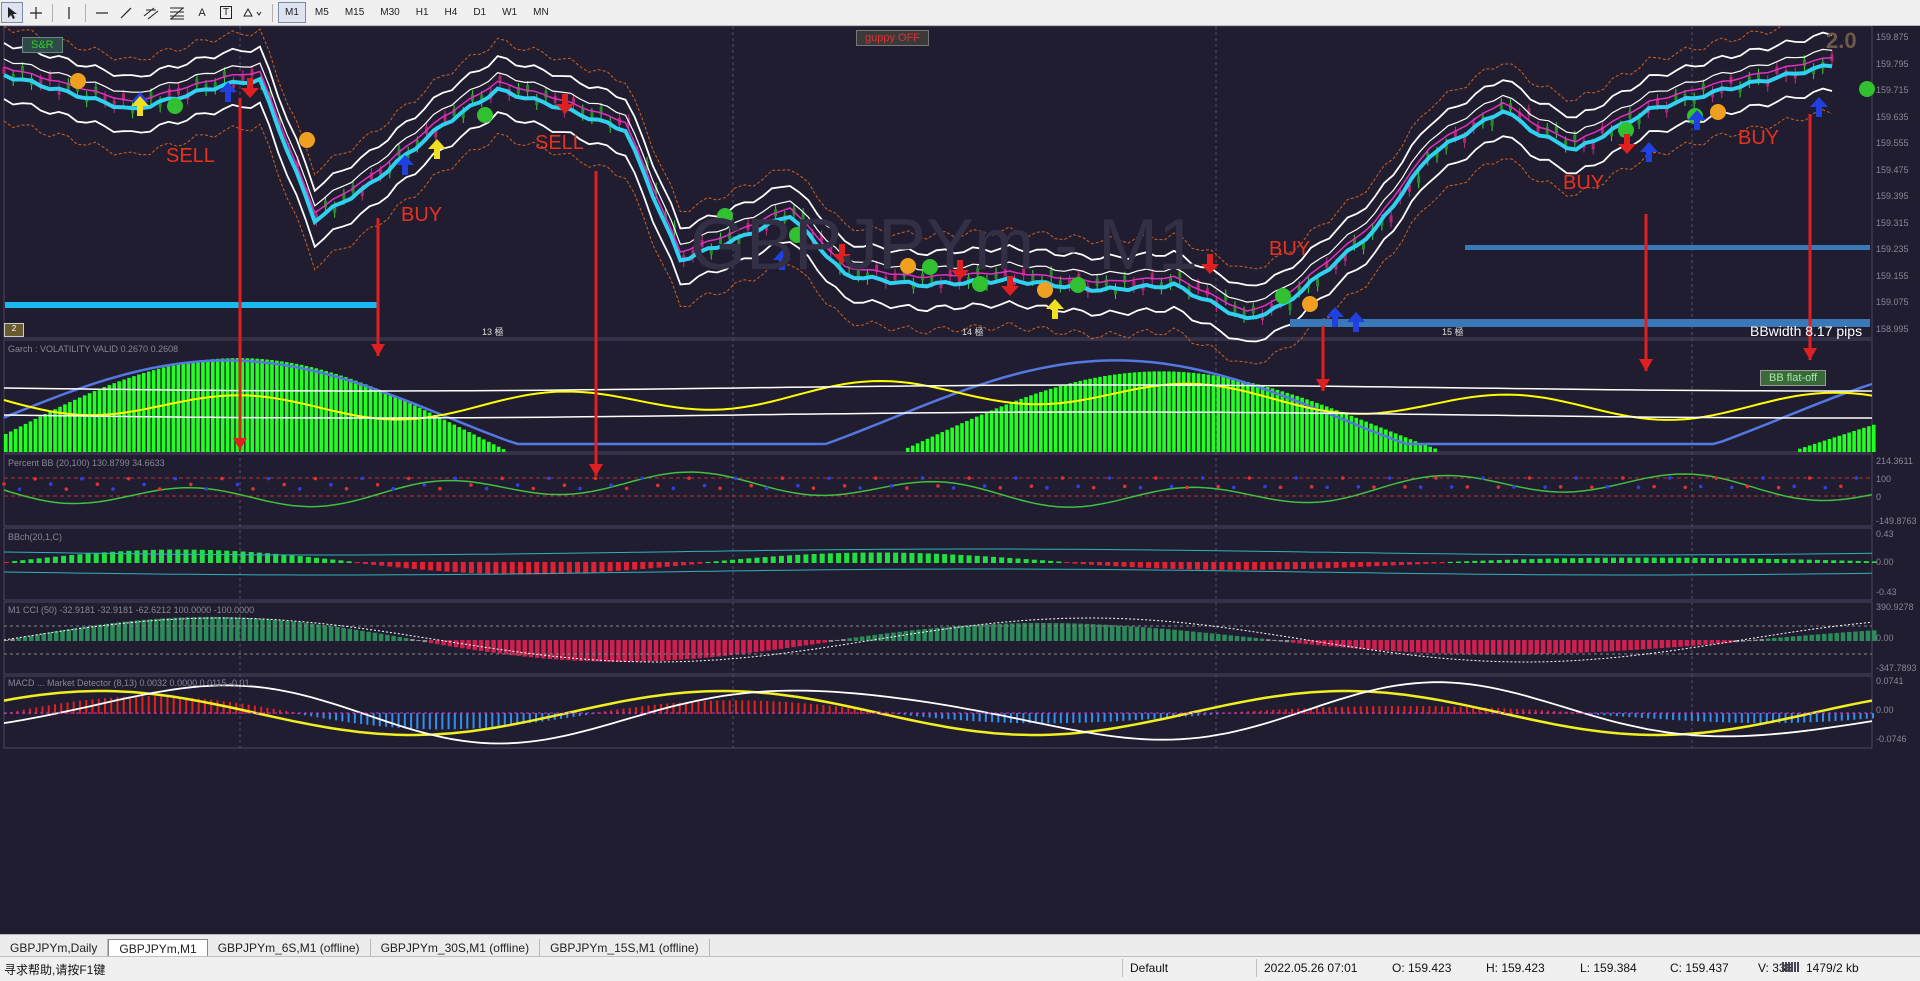  I want to click on tab-2: GBPJPYm_6S,M1 (offline), so click(289, 947).